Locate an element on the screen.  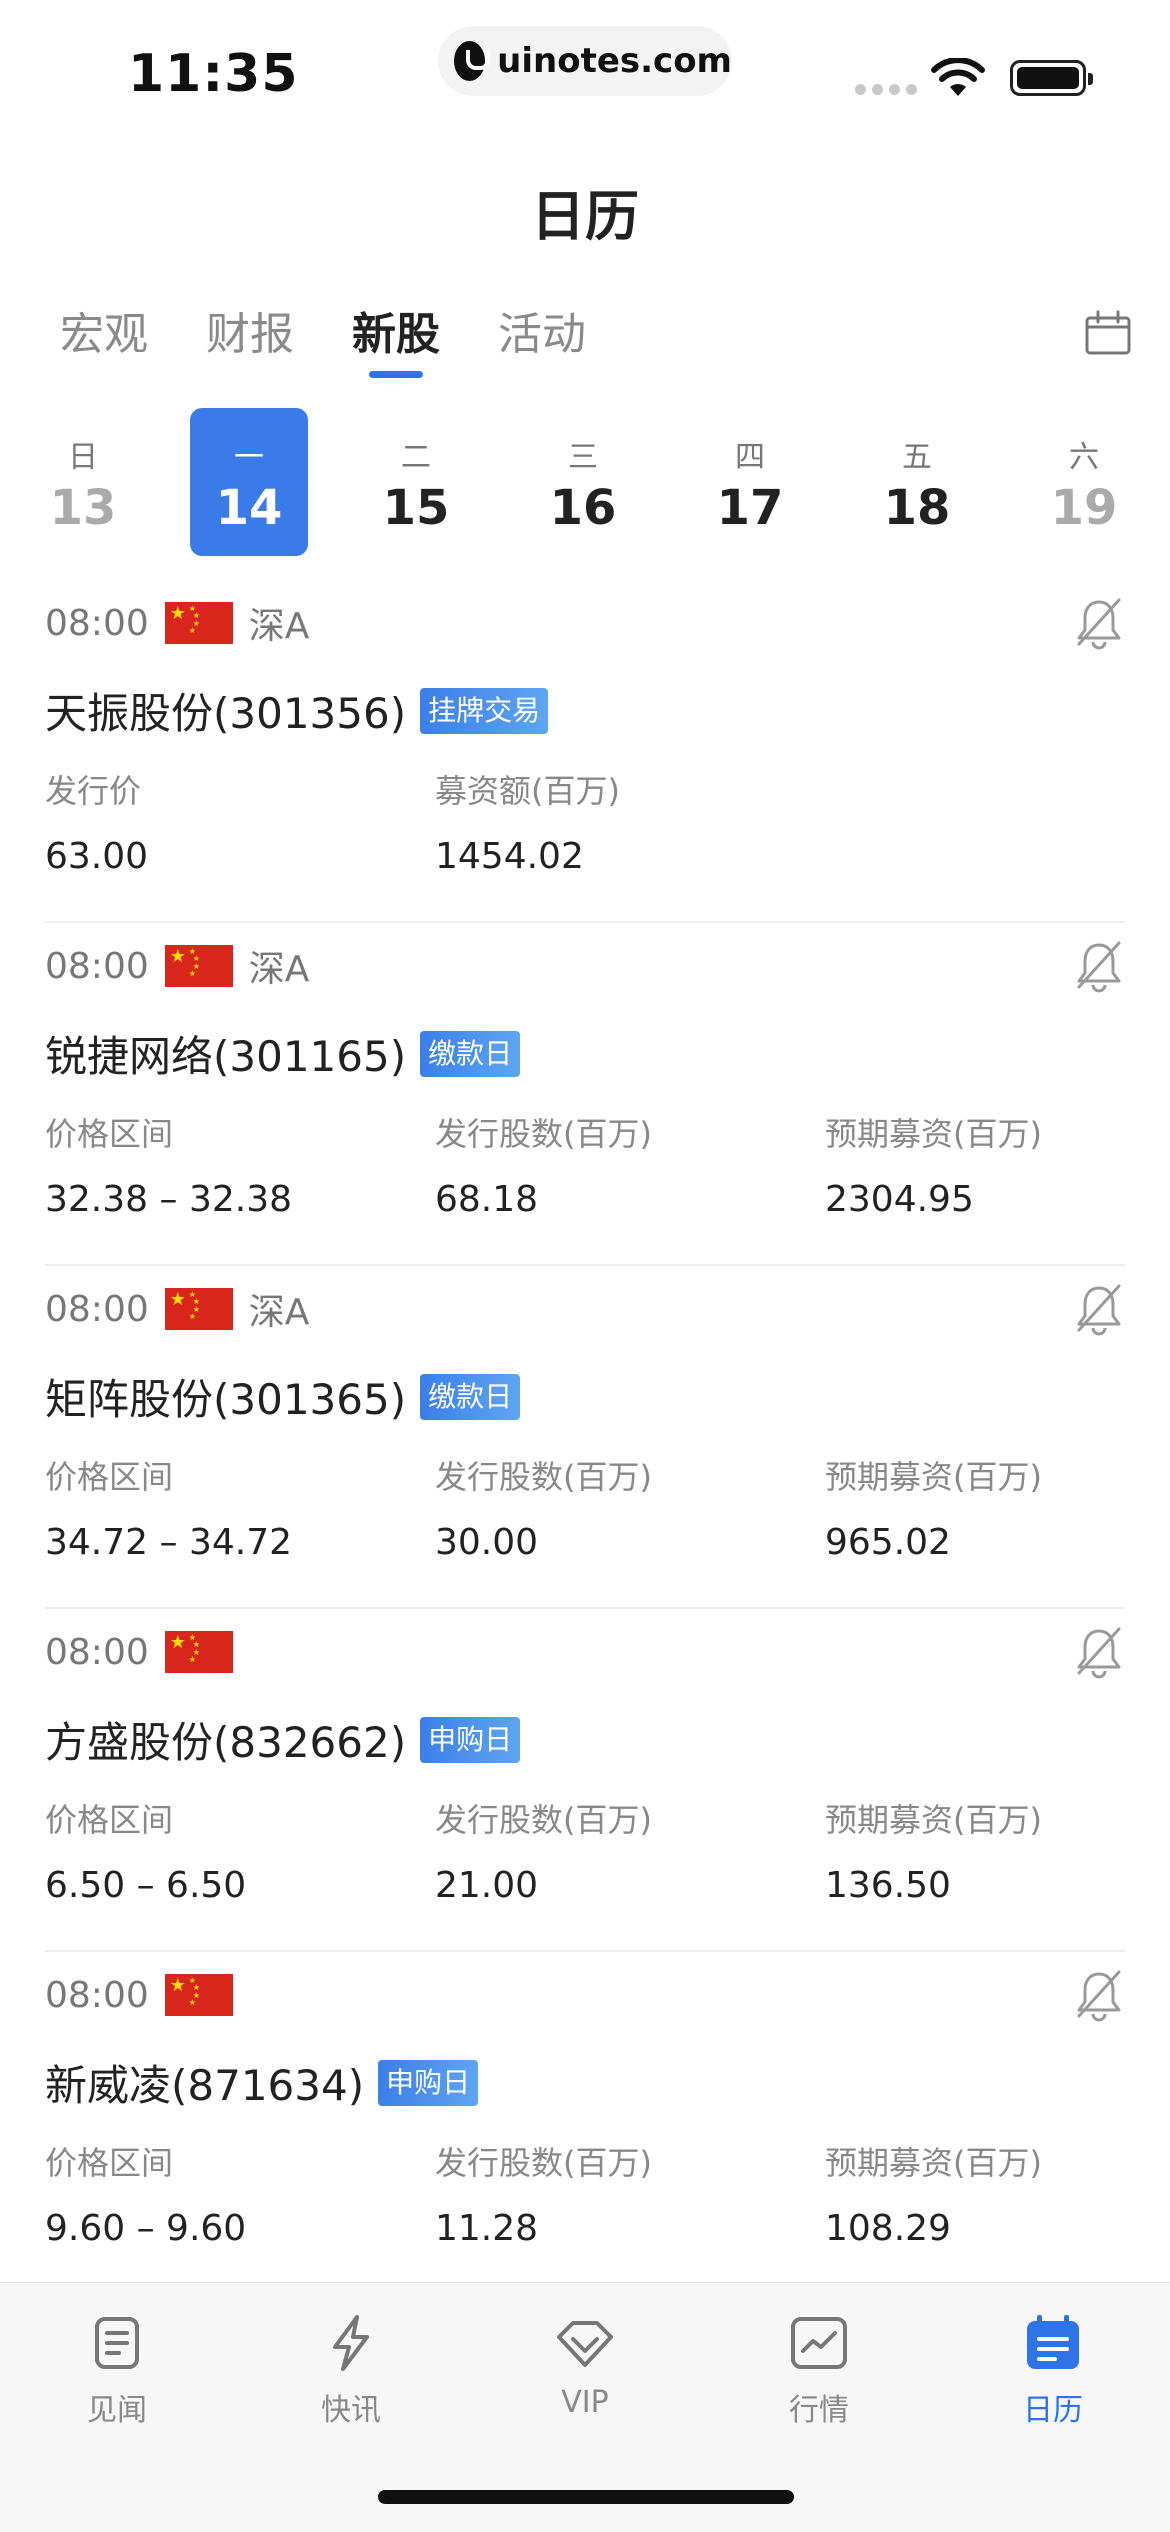
site-logo-icon is located at coordinates (472, 61).